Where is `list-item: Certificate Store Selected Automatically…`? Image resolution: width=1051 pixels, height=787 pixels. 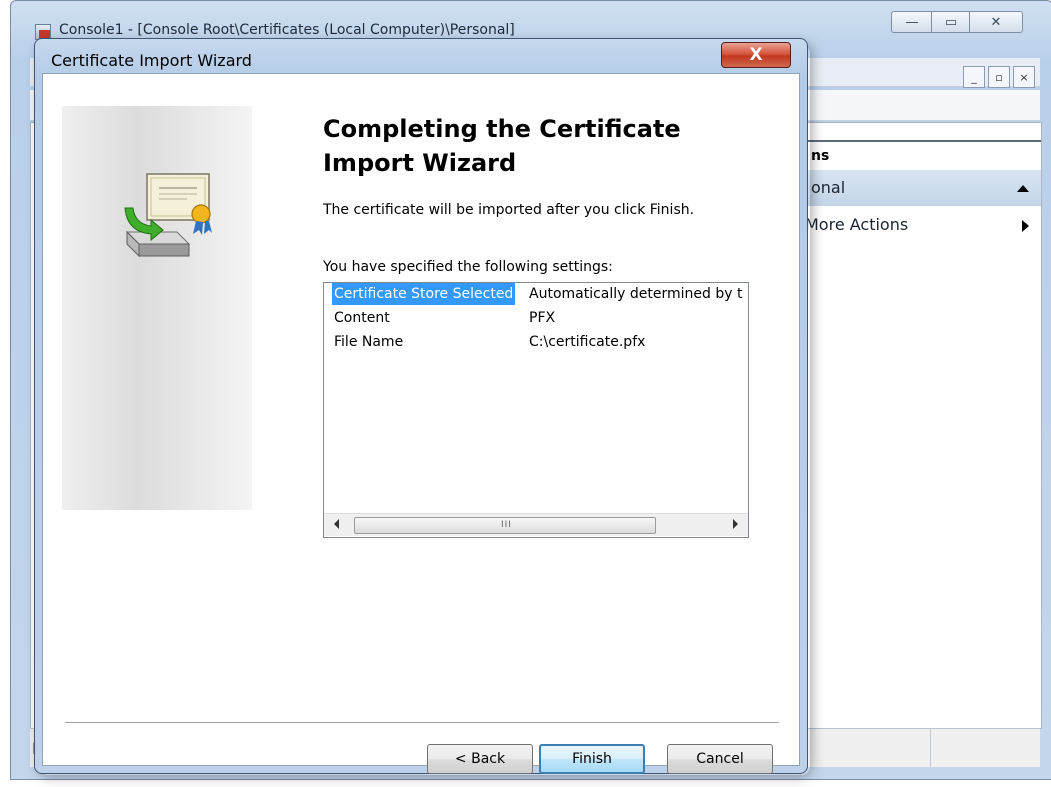
list-item: Certificate Store Selected Automatically… is located at coordinates (536, 294).